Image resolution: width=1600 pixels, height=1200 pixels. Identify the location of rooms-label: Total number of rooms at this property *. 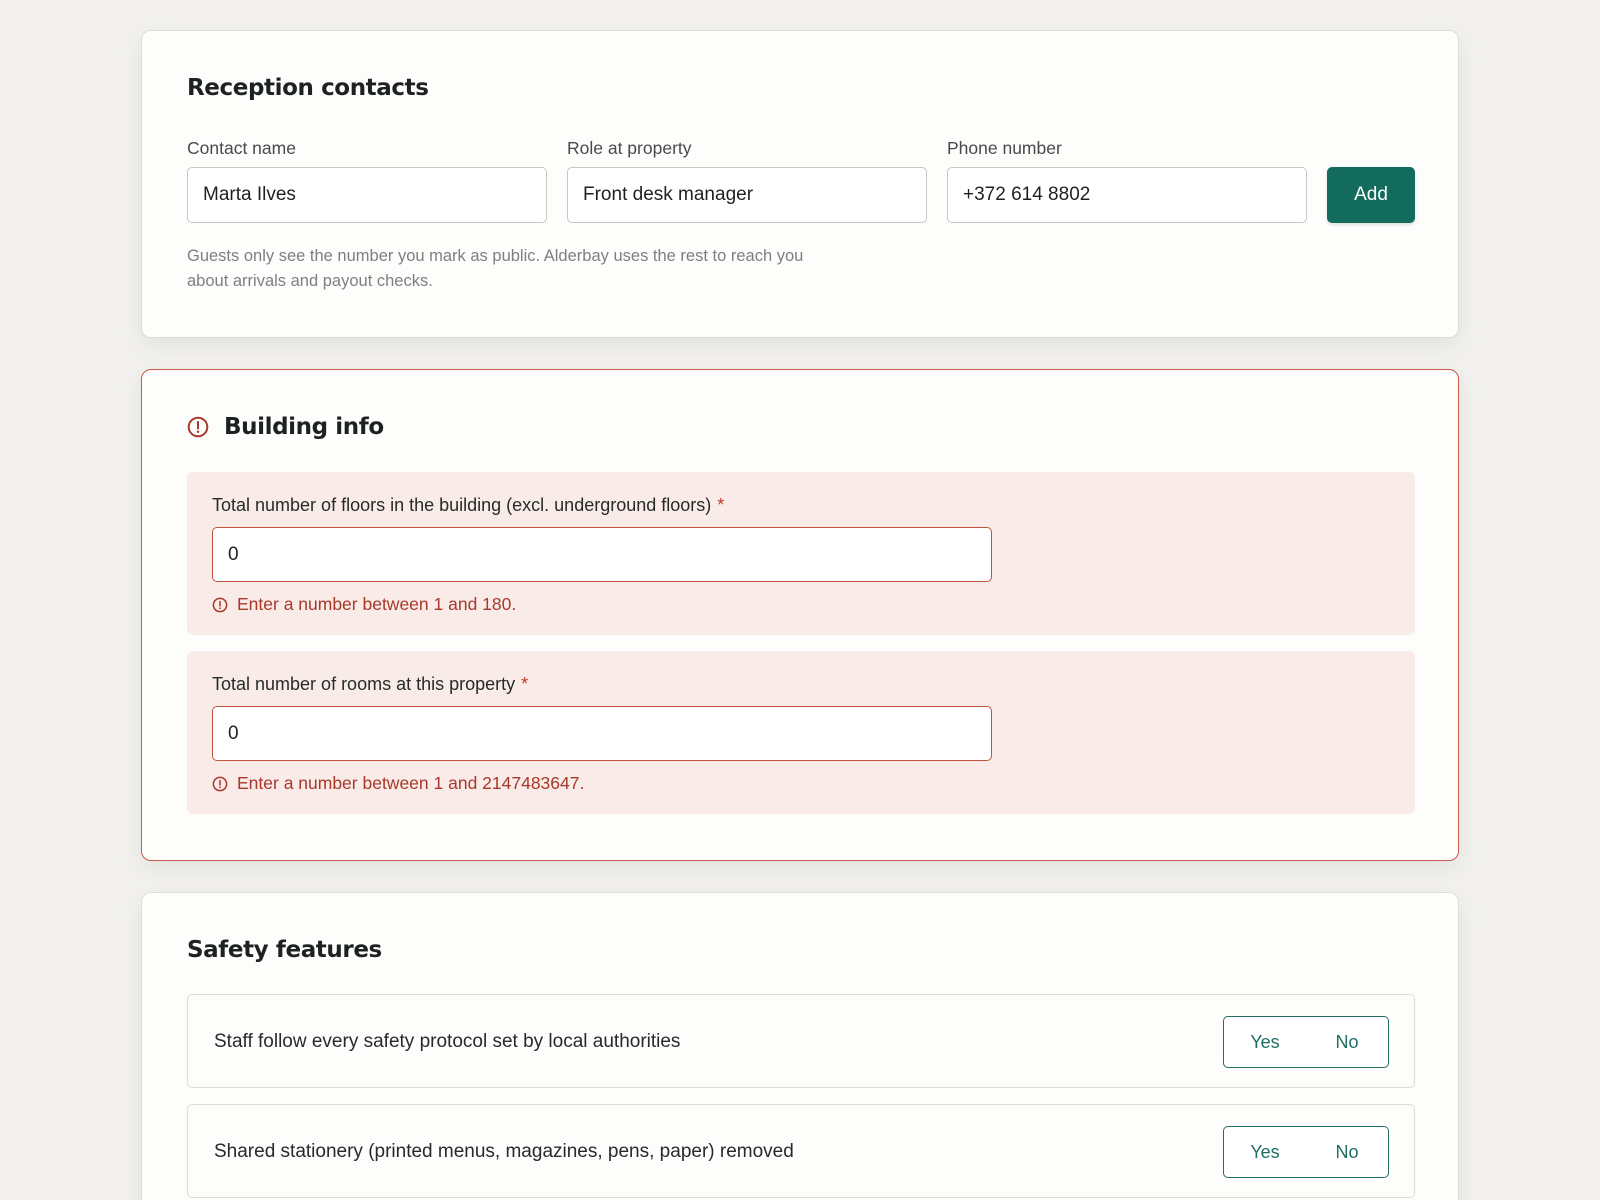
(370, 684).